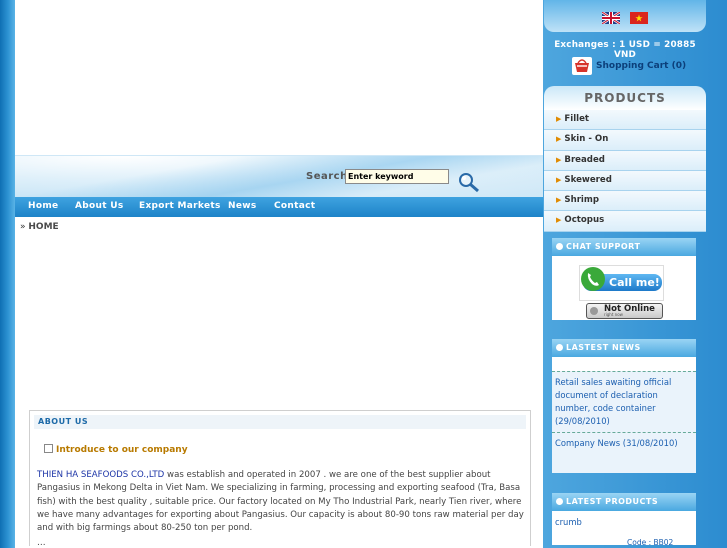 This screenshot has height=548, width=727. What do you see at coordinates (613, 314) in the screenshot?
I see `status-sublabel: right now` at bounding box center [613, 314].